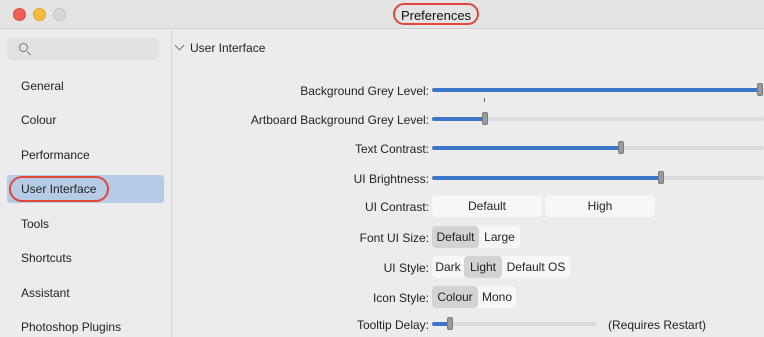 Image resolution: width=764 pixels, height=337 pixels. I want to click on option-label: Large, so click(499, 237).